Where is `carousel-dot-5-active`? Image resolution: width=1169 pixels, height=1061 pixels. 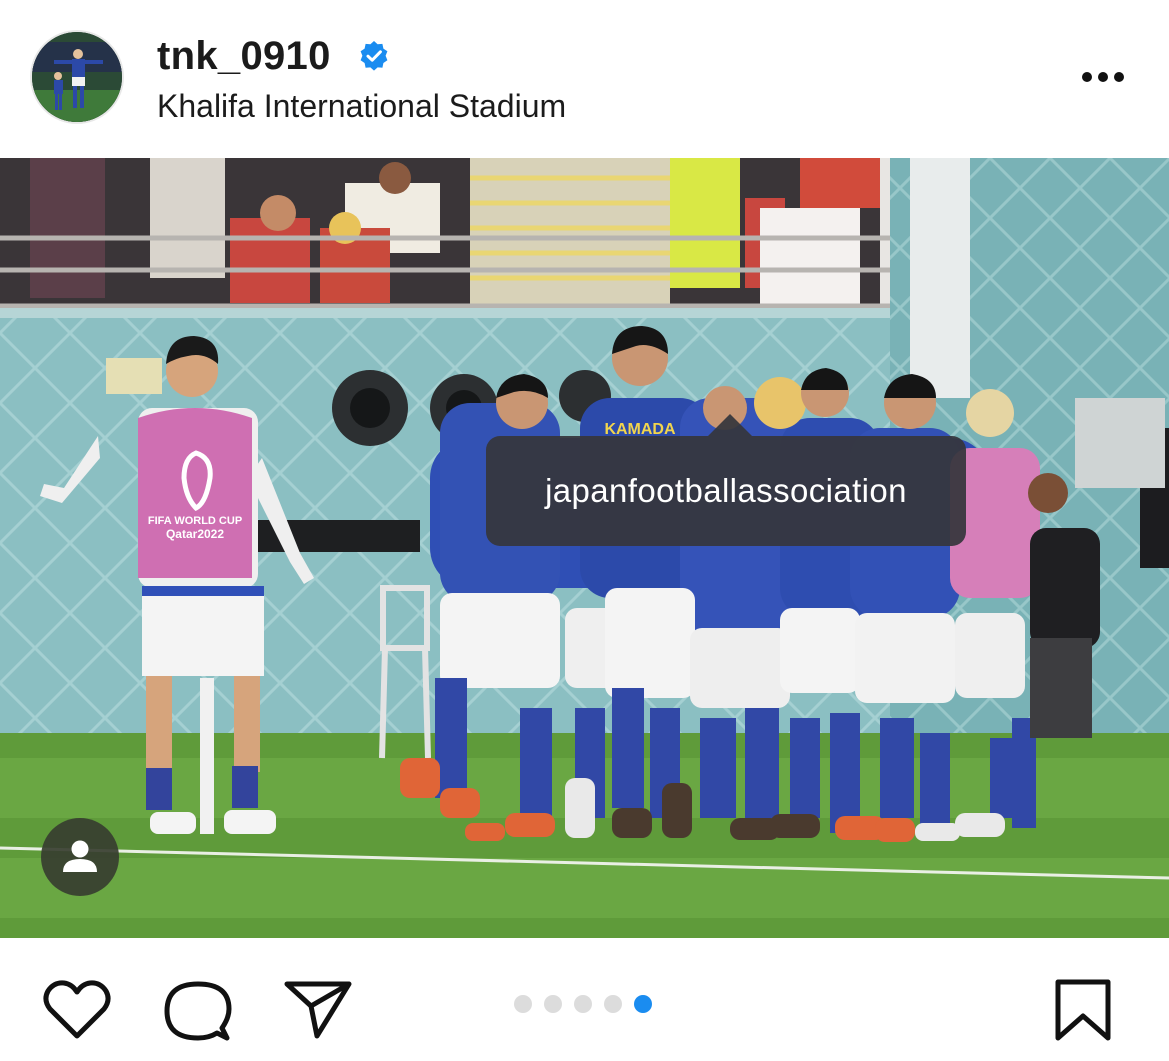 carousel-dot-5-active is located at coordinates (643, 1004).